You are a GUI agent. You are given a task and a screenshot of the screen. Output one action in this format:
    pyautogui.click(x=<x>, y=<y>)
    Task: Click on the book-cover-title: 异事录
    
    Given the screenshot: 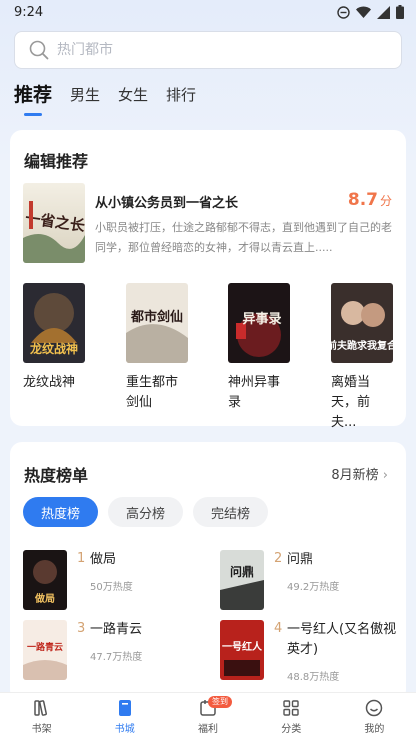 What is the action you would take?
    pyautogui.click(x=261, y=319)
    